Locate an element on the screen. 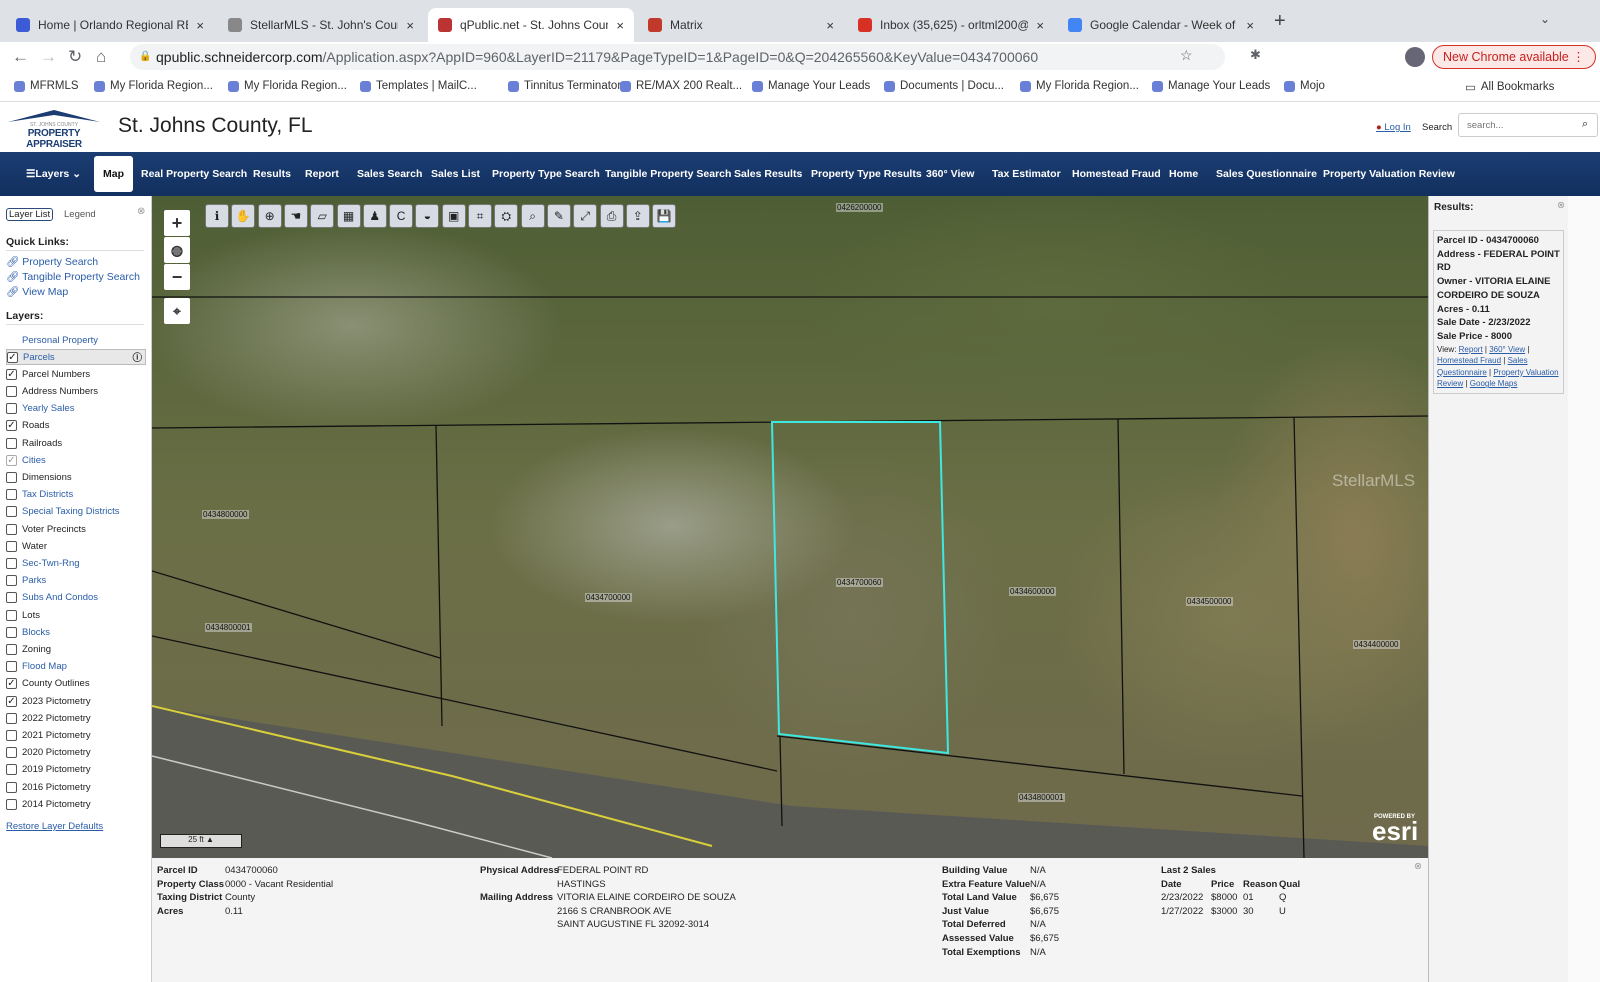  tab-layer-list: Layer List is located at coordinates (30, 214).